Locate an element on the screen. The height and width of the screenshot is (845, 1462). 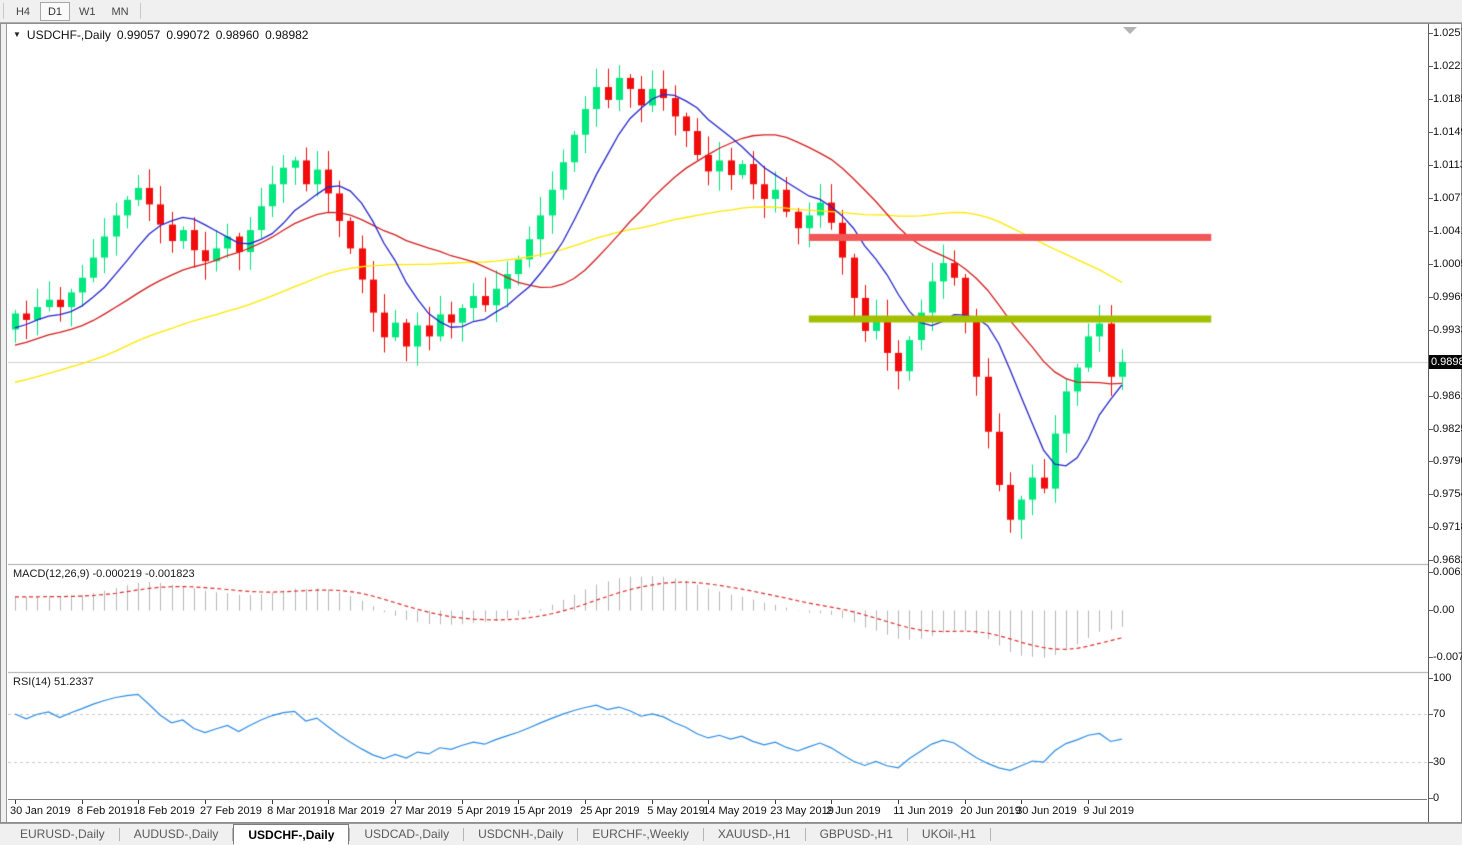
timeframe-button-h4: H4 is located at coordinates (23, 11).